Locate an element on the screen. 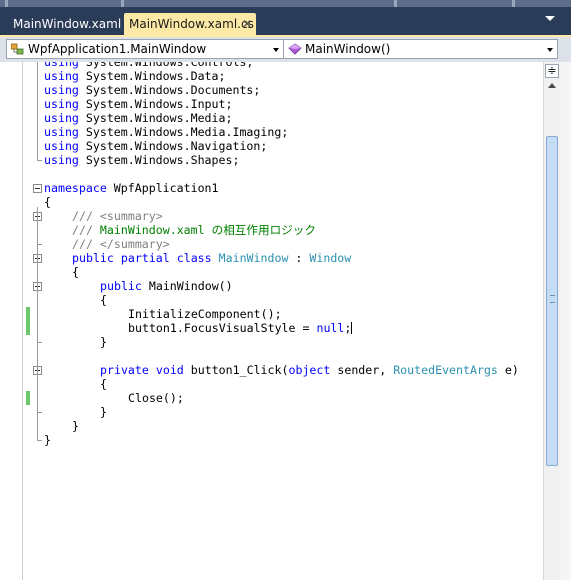 This screenshot has height=580, width=571. vertical-scrollbar: ≑ is located at coordinates (551, 321).